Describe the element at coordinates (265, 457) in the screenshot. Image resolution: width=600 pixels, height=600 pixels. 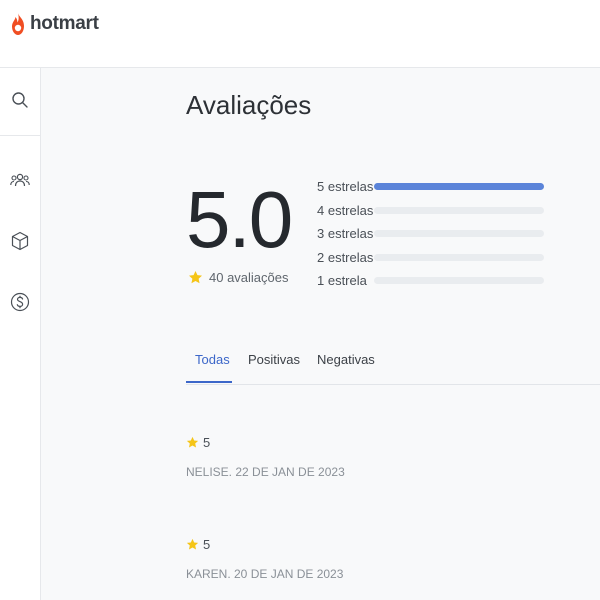
I see `list-item: 5 NELISE. 22 DE JAN DE 2023` at that location.